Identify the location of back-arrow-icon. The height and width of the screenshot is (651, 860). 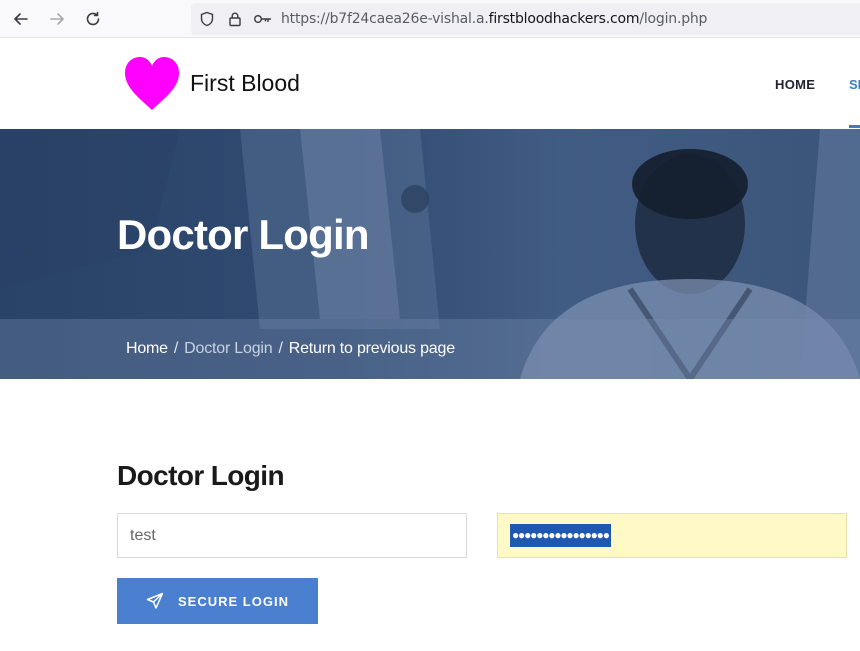
(21, 19).